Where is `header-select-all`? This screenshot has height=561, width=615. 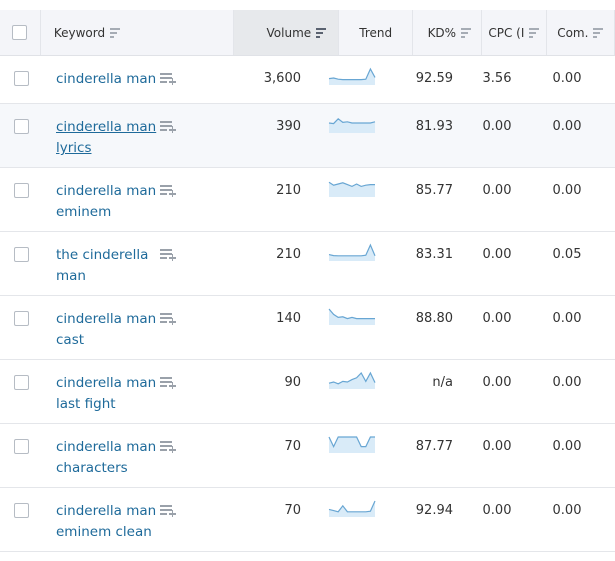 header-select-all is located at coordinates (20, 32).